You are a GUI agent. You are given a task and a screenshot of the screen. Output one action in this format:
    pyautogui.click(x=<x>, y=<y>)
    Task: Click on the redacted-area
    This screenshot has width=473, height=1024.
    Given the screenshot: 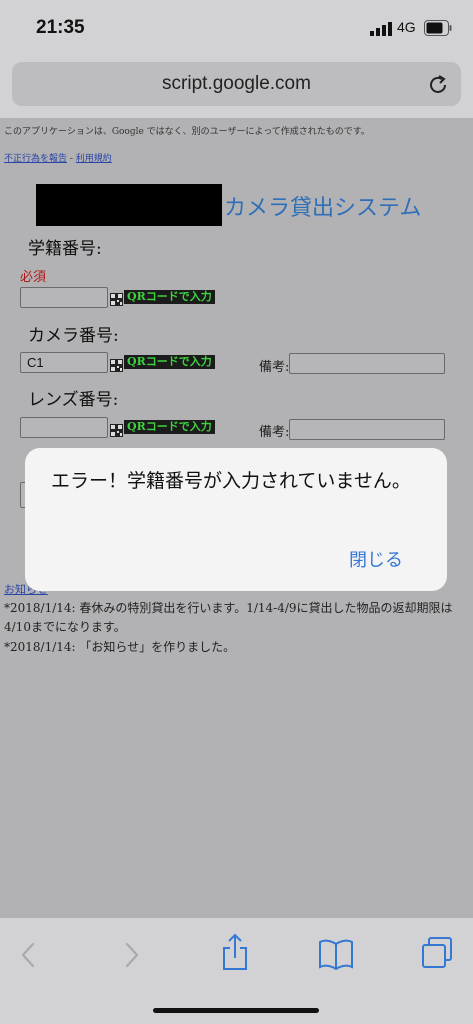 What is the action you would take?
    pyautogui.click(x=129, y=205)
    